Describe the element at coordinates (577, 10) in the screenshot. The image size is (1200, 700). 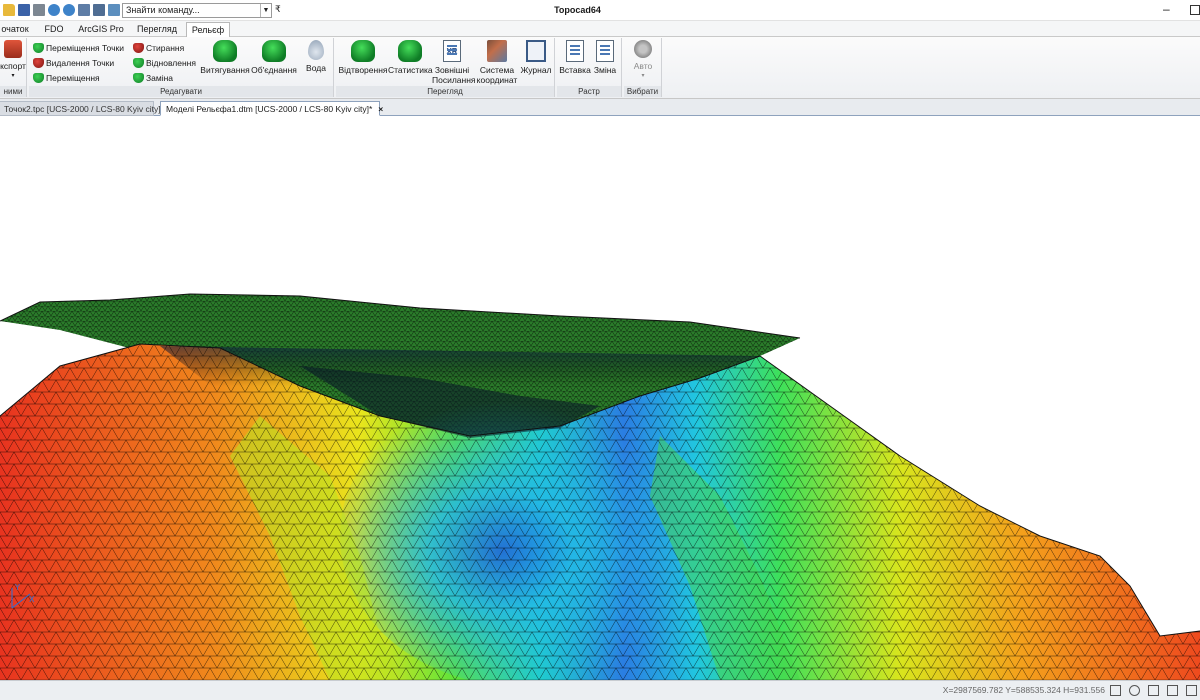
I see `app-title: Topocad64` at that location.